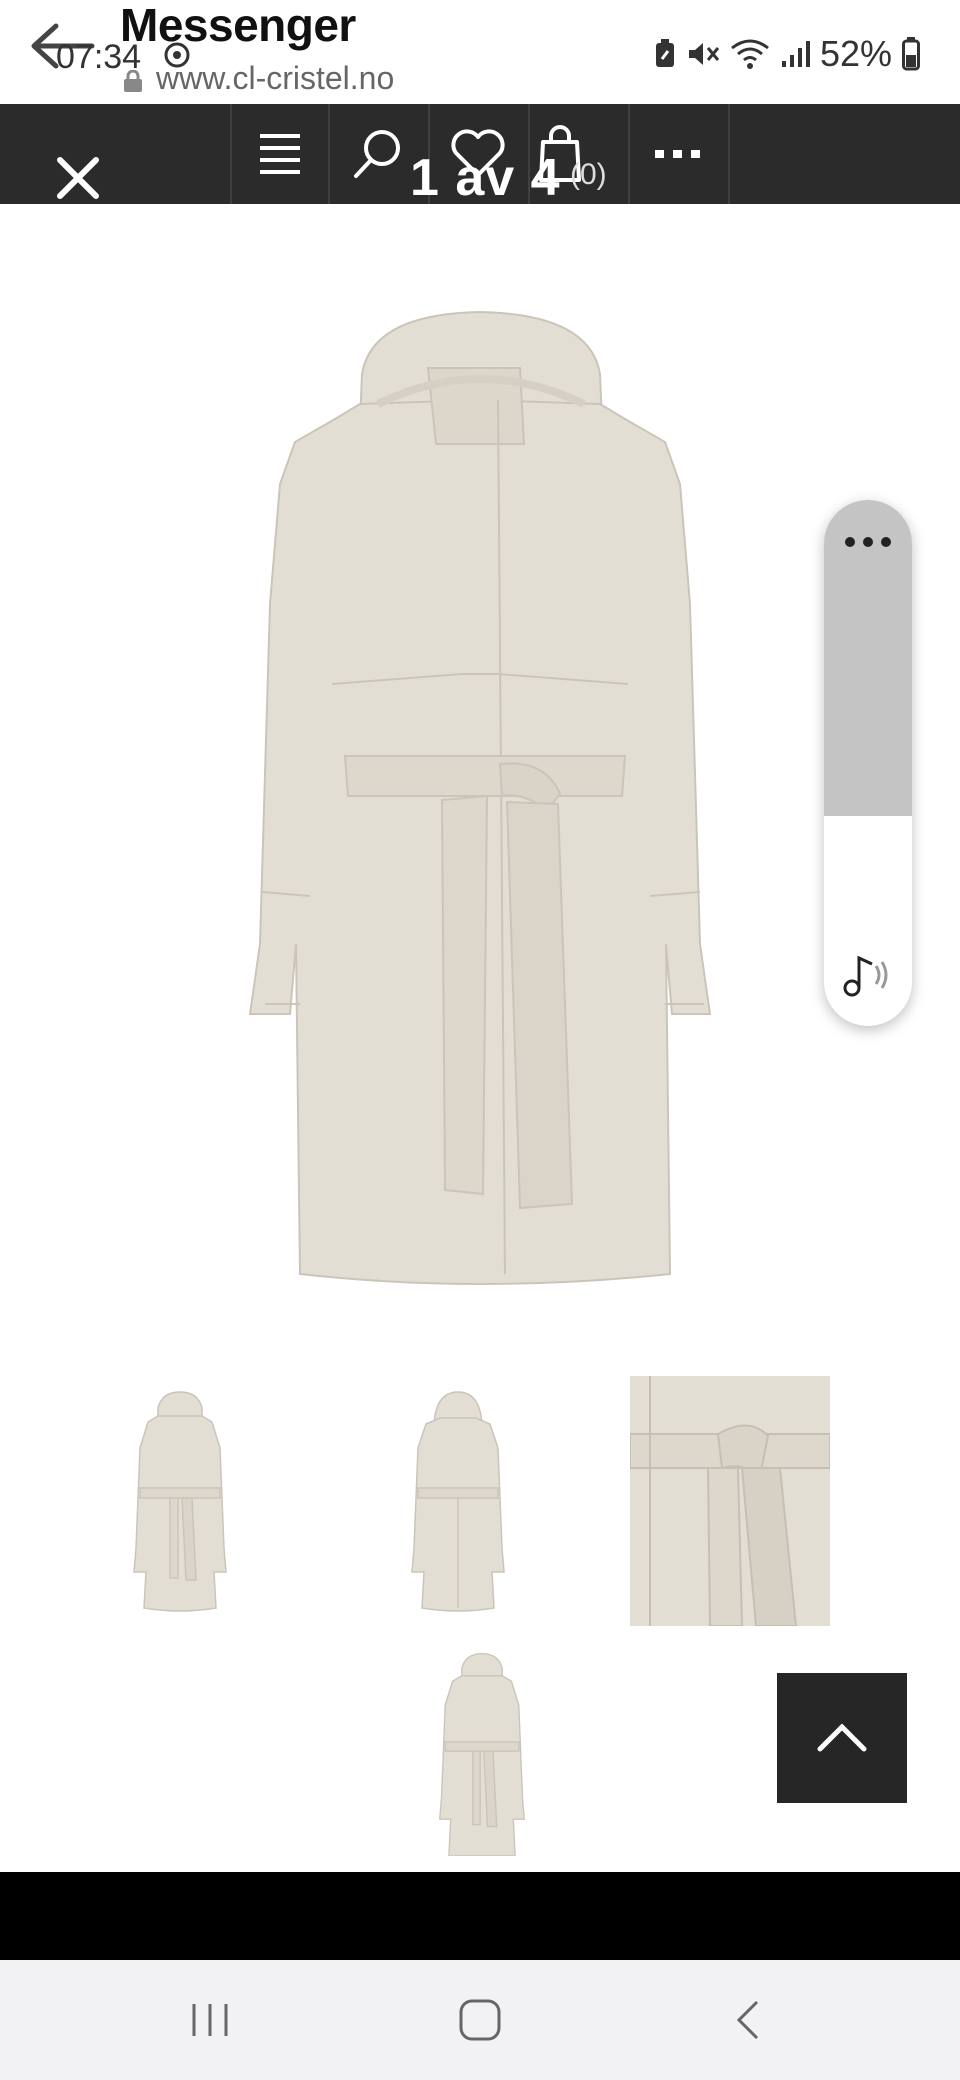 The width and height of the screenshot is (960, 2080). Describe the element at coordinates (133, 81) in the screenshot. I see `lock-icon` at that location.